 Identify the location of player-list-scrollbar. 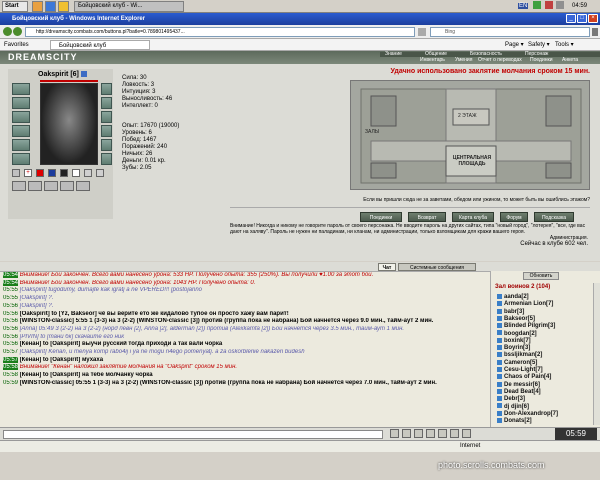
(596, 354).